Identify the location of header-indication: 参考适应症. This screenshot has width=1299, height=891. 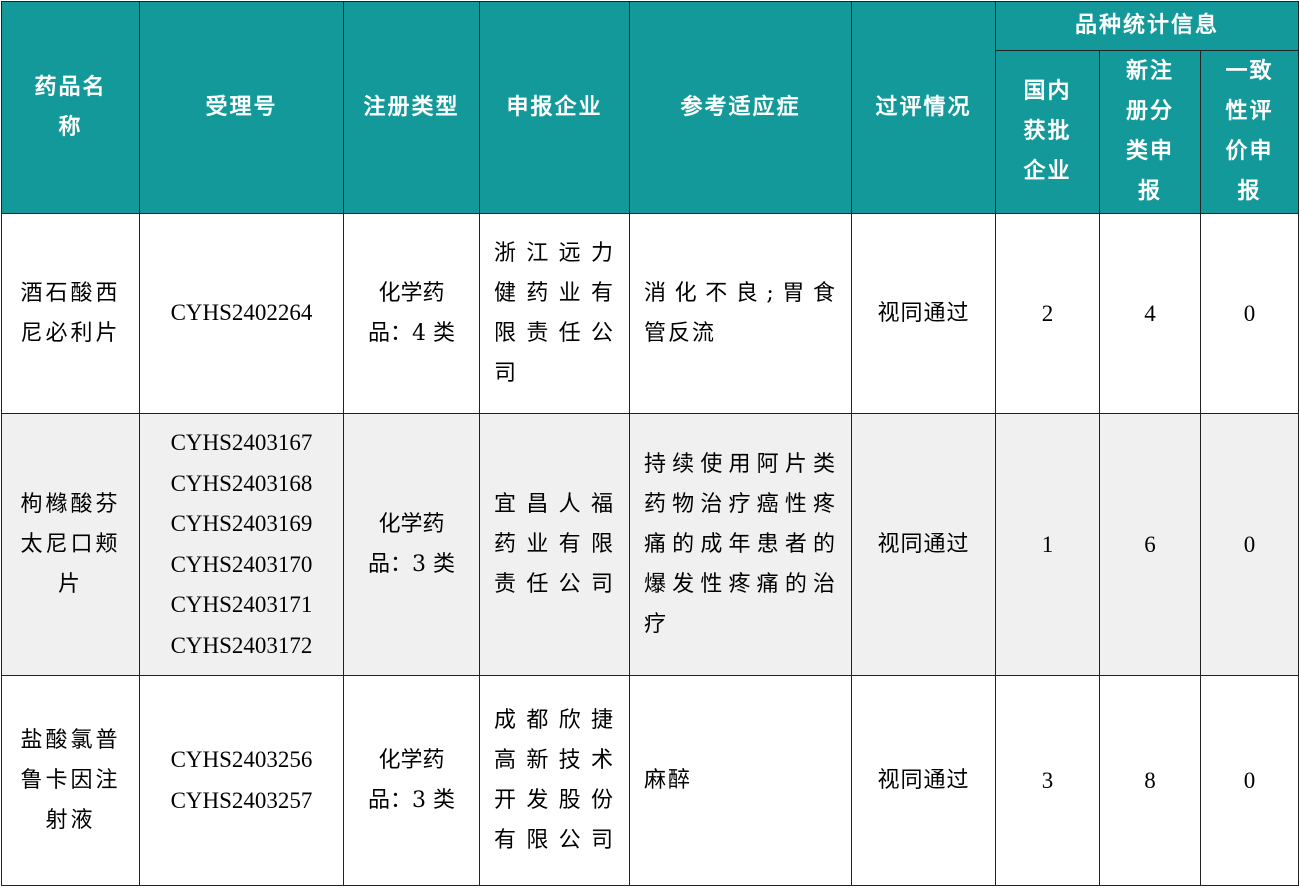
(740, 107).